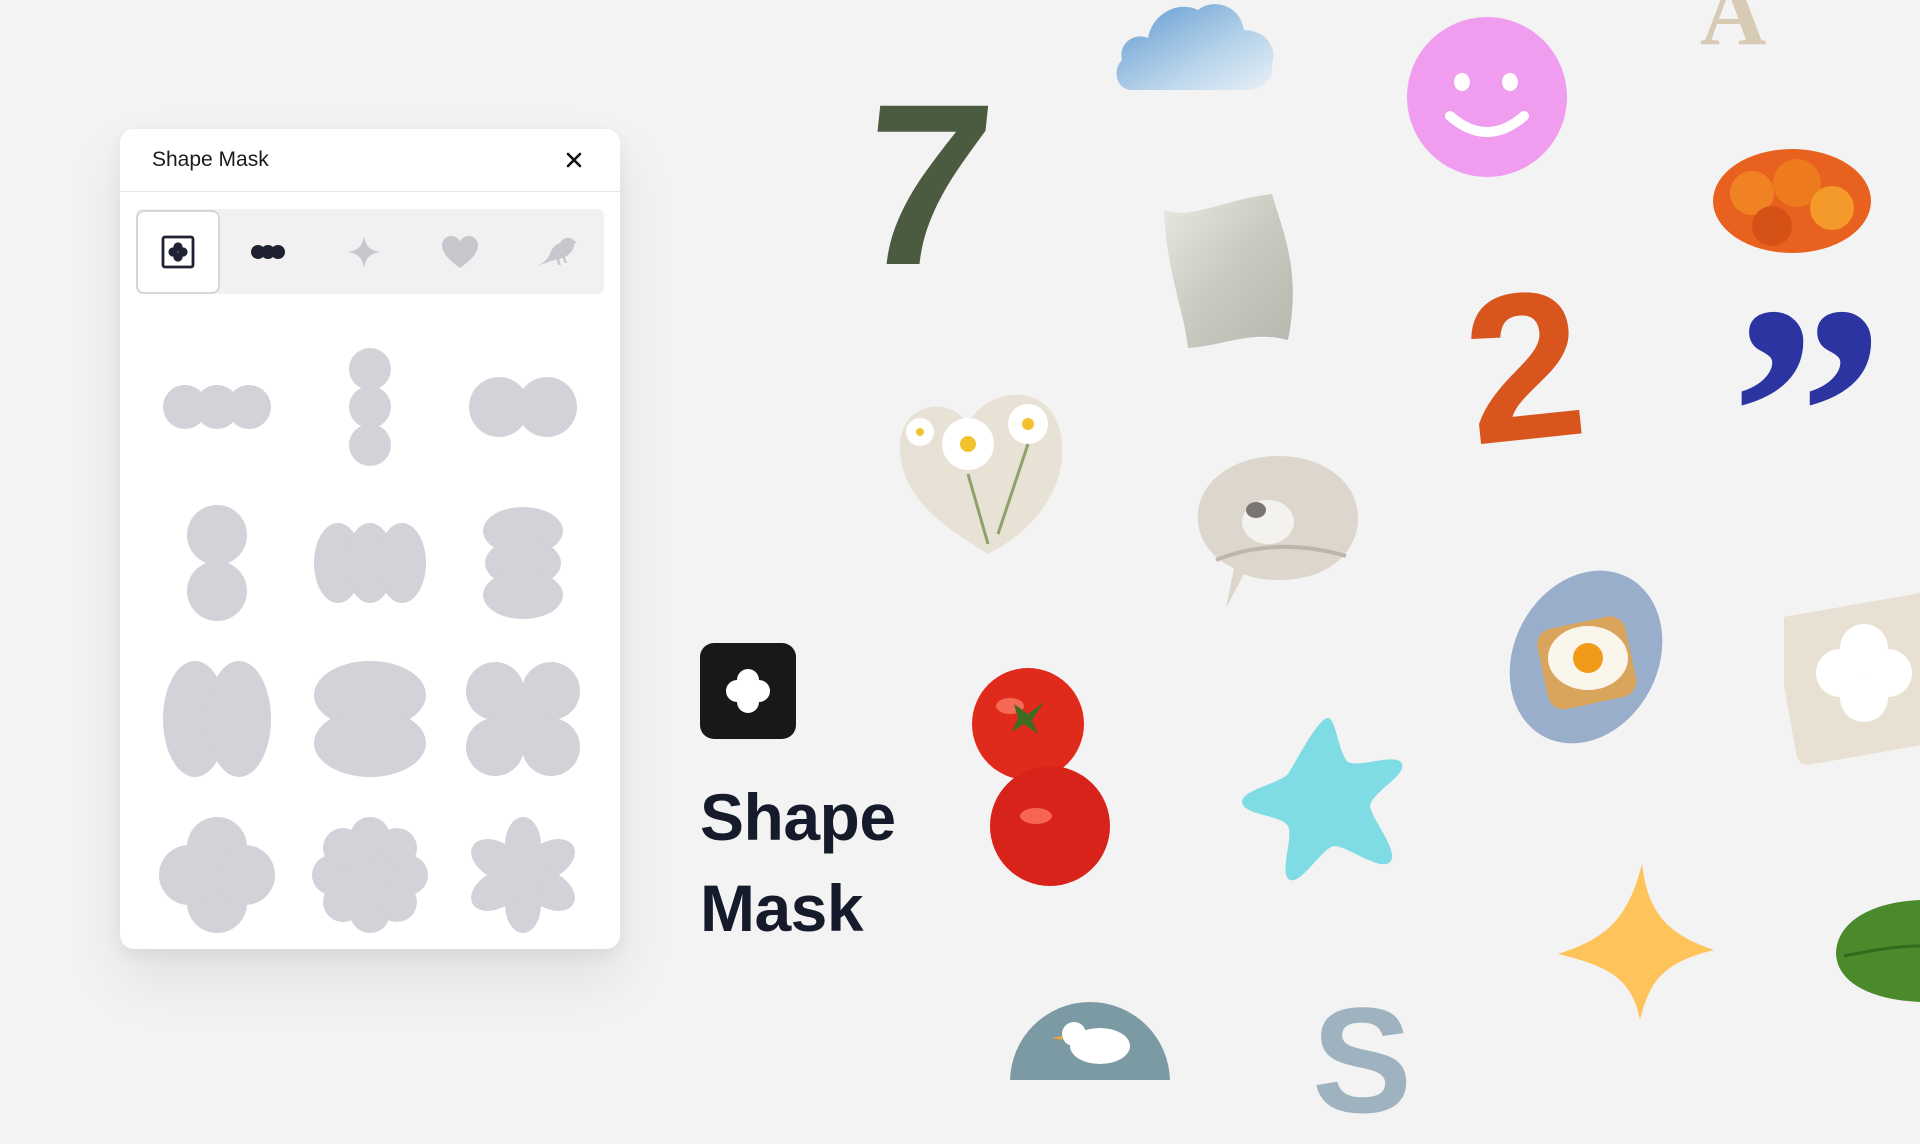 The width and height of the screenshot is (1920, 1144). I want to click on three-circles-vertical-shape, so click(369, 407).